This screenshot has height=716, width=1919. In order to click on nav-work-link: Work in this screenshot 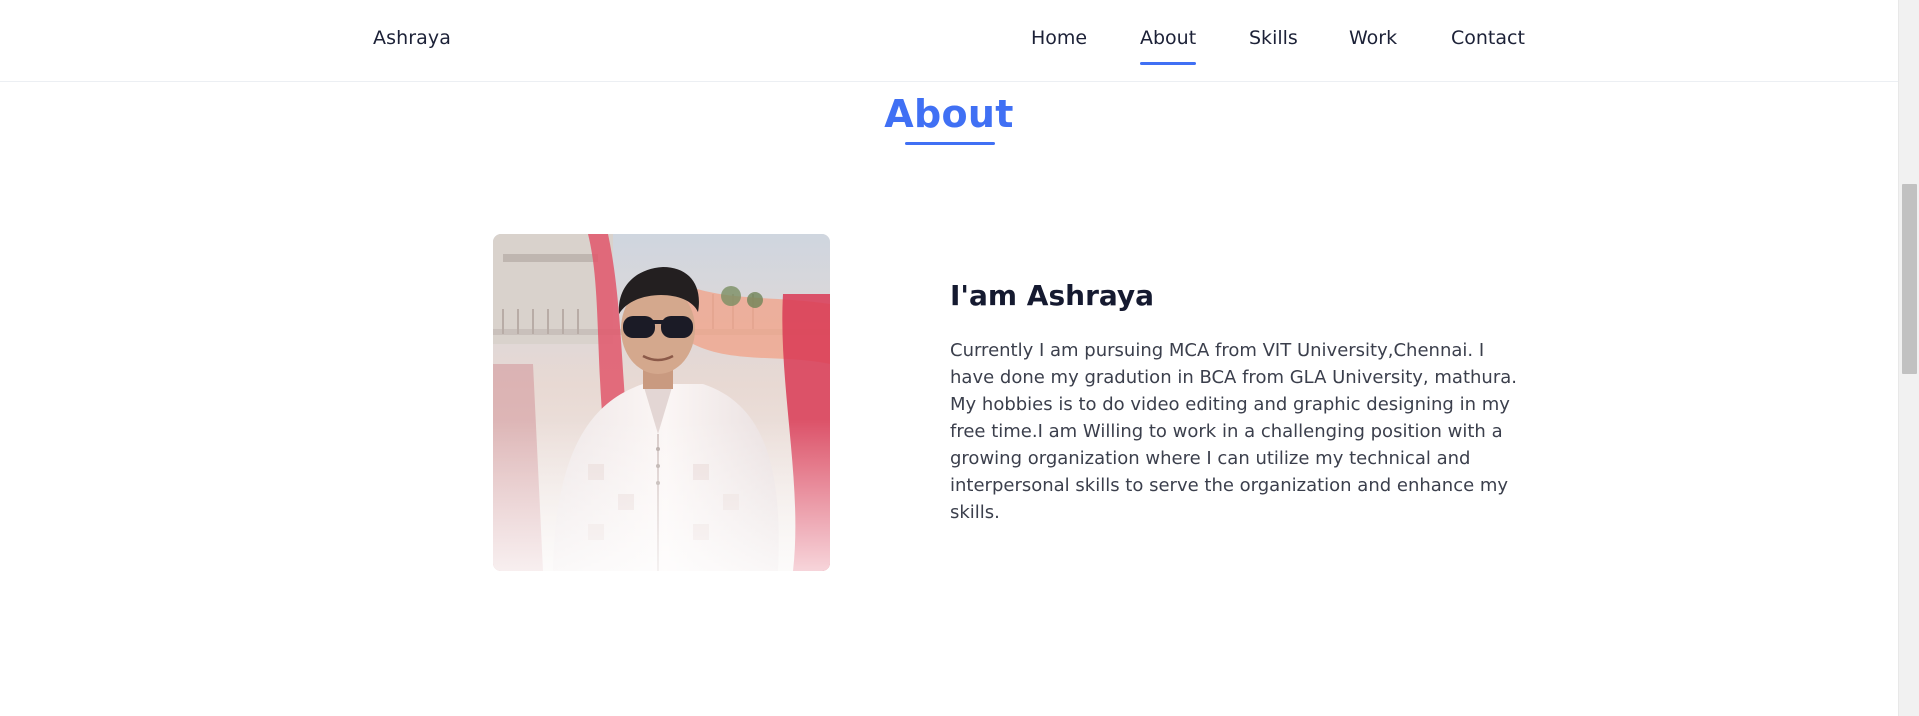, I will do `click(1373, 38)`.